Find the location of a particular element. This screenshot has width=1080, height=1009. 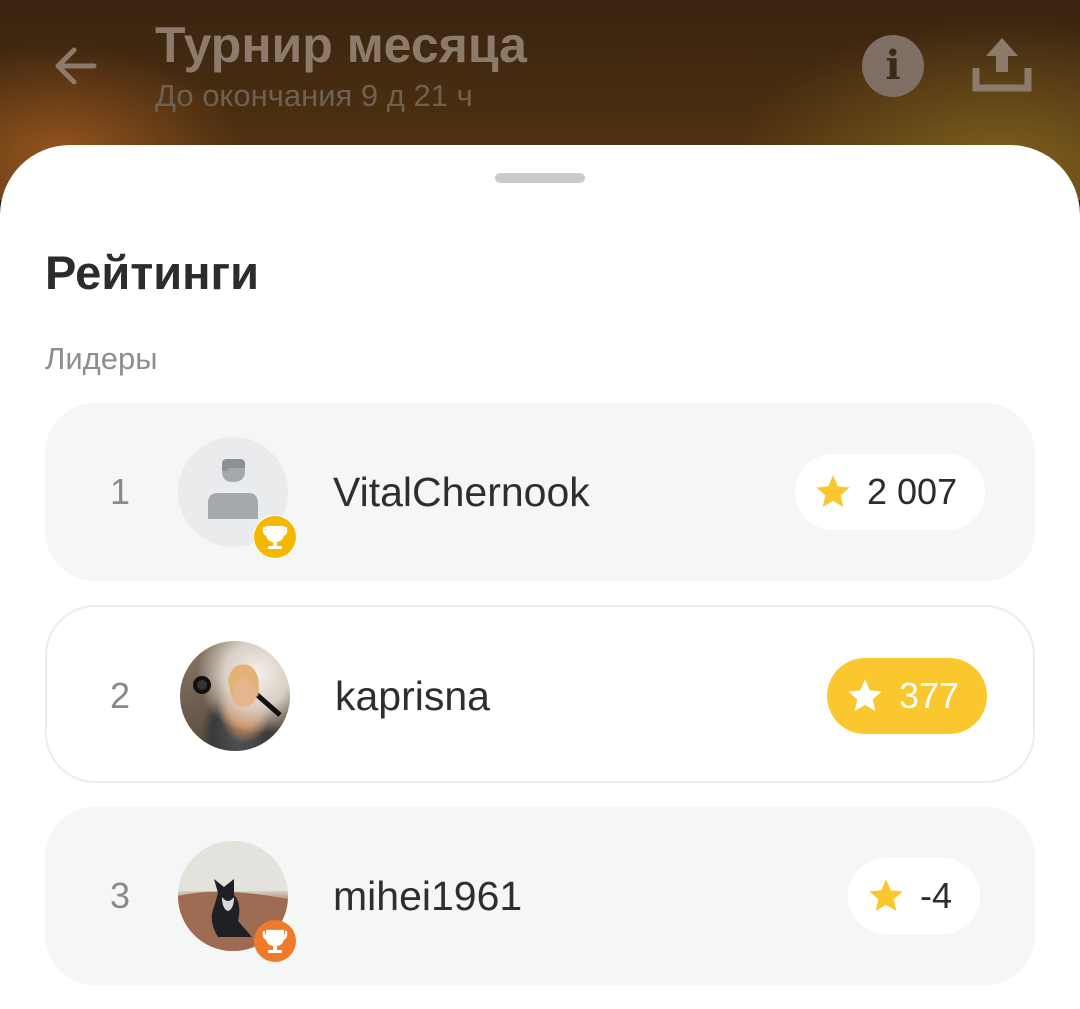

time-remaining: До окончания 9 д 21 ч is located at coordinates (314, 95).